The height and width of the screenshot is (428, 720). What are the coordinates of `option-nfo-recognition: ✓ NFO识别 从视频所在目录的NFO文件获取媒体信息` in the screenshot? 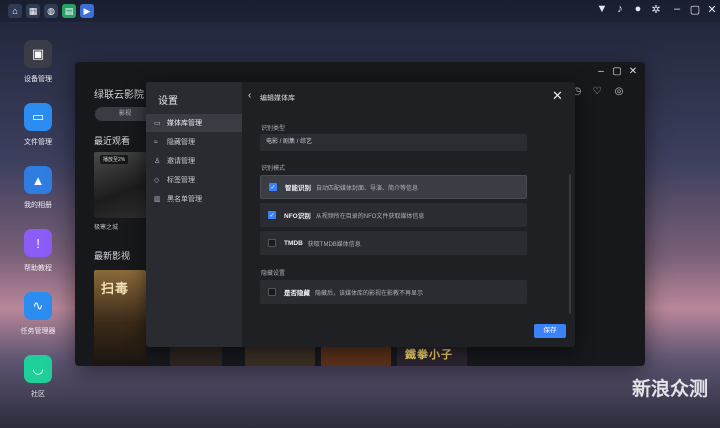 It's located at (393, 215).